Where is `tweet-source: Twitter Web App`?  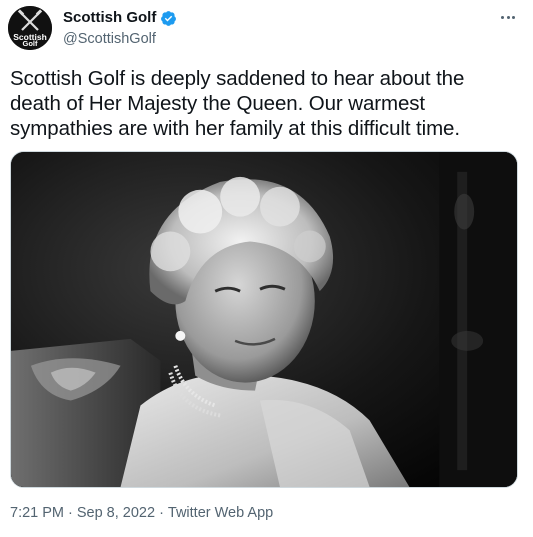 tweet-source: Twitter Web App is located at coordinates (220, 513).